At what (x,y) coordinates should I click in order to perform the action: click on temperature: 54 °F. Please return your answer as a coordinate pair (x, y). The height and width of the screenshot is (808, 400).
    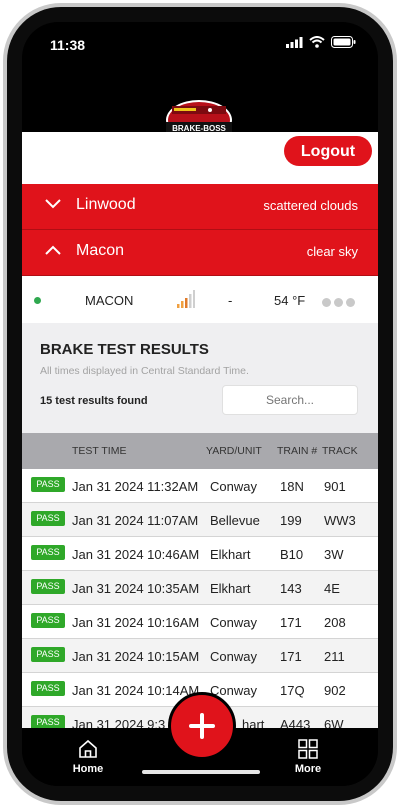
    Looking at the image, I should click on (290, 300).